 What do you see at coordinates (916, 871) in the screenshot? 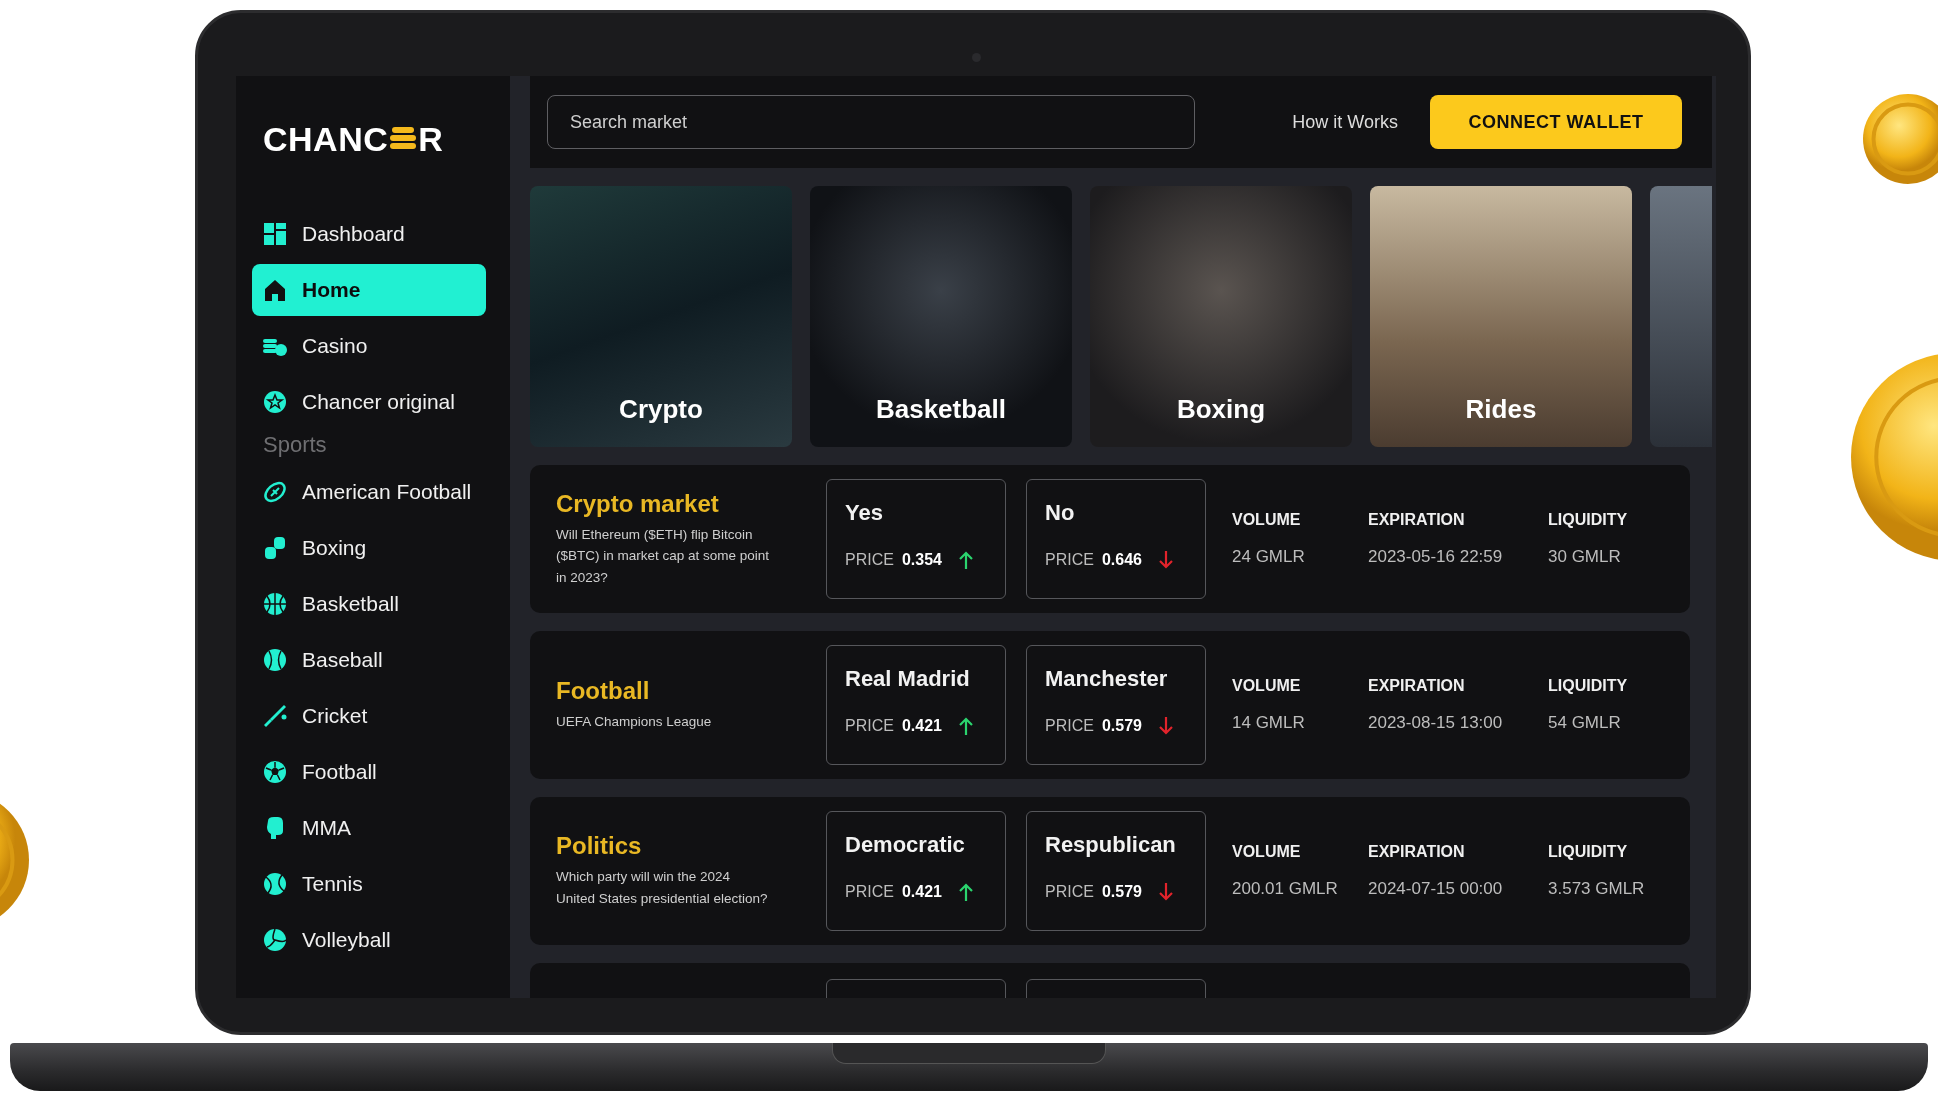
I see `option-button: Democratic PRICE 0.421` at bounding box center [916, 871].